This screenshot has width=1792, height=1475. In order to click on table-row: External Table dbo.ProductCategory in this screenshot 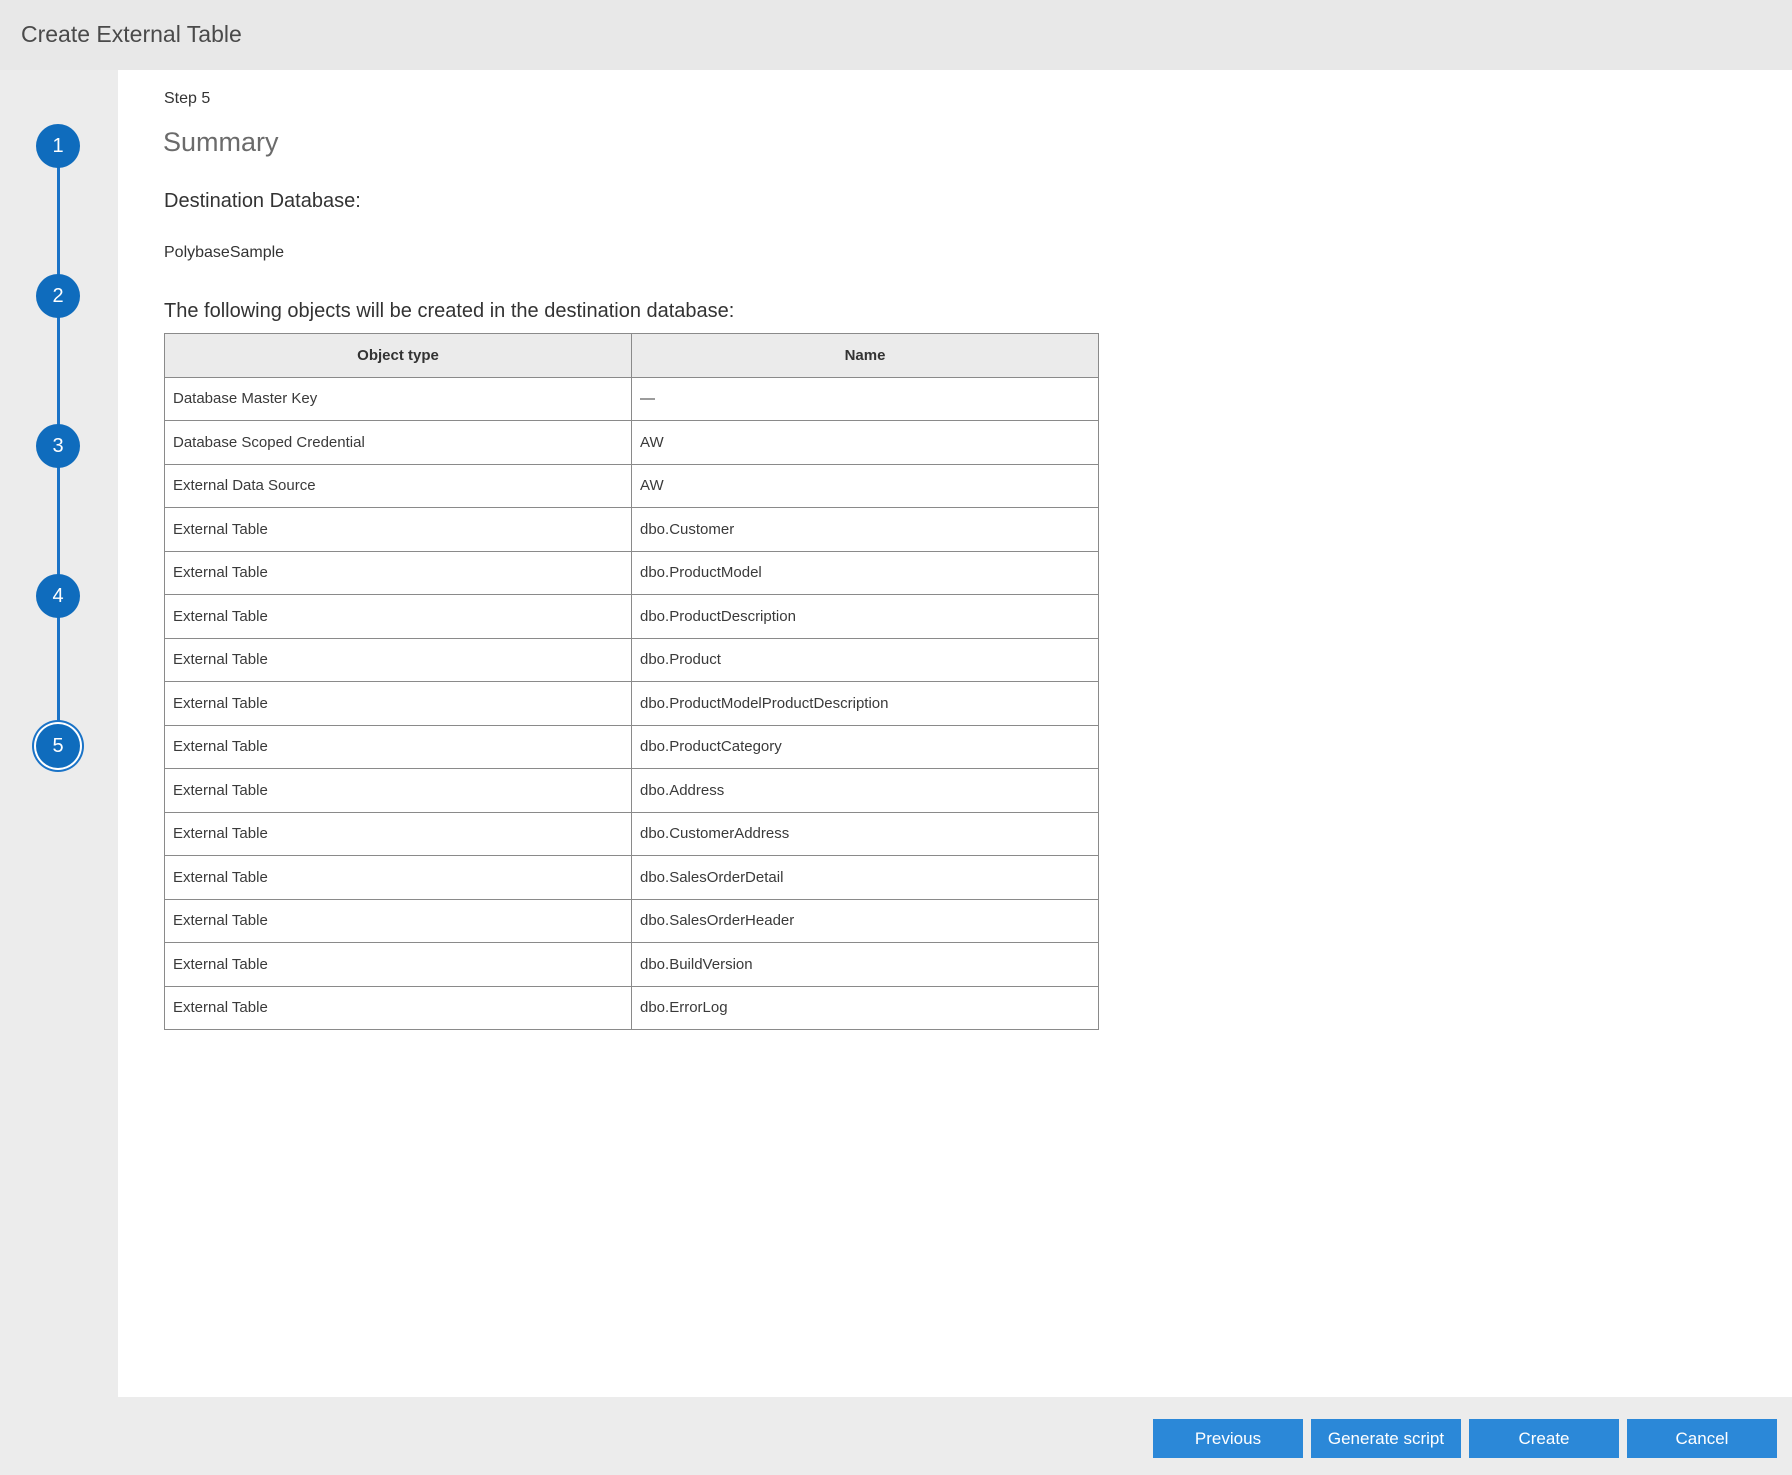, I will do `click(631, 746)`.